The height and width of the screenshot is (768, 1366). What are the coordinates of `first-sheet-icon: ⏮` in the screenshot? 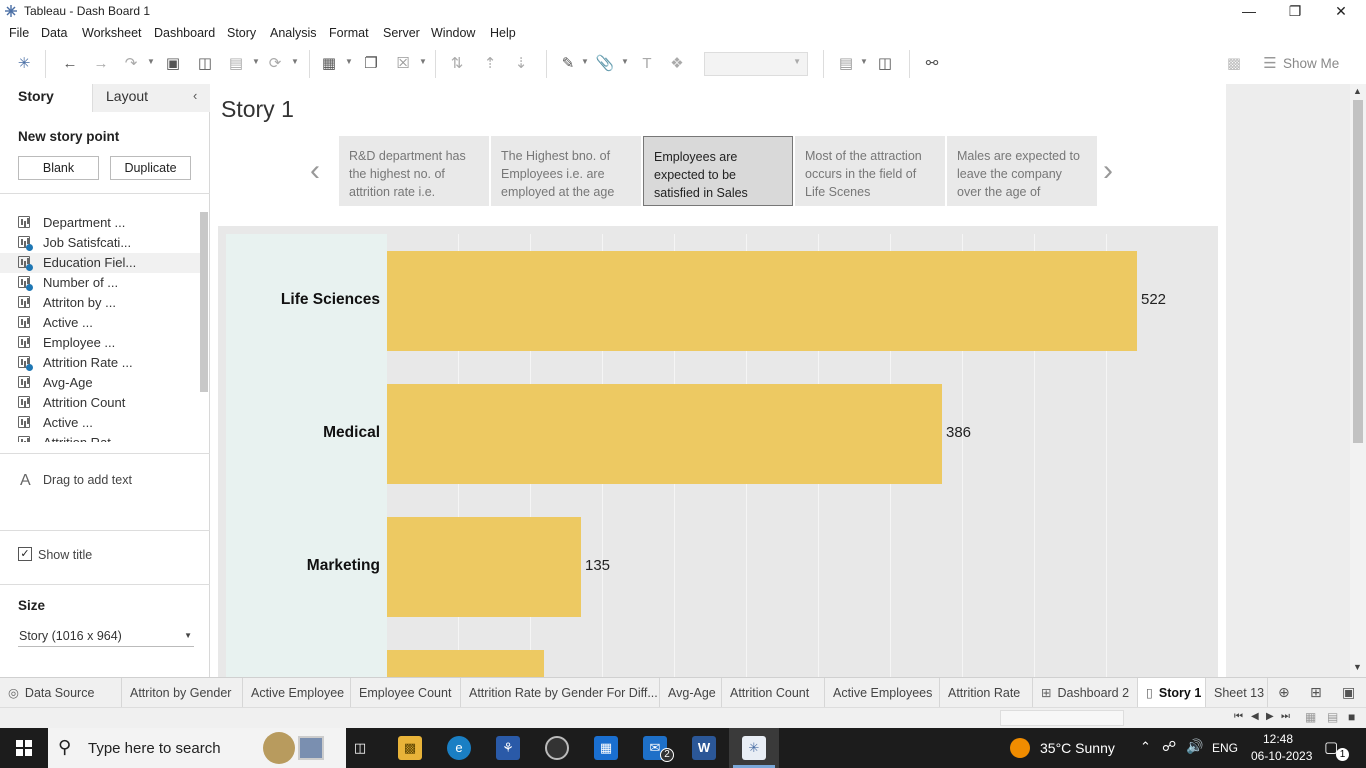 It's located at (1238, 716).